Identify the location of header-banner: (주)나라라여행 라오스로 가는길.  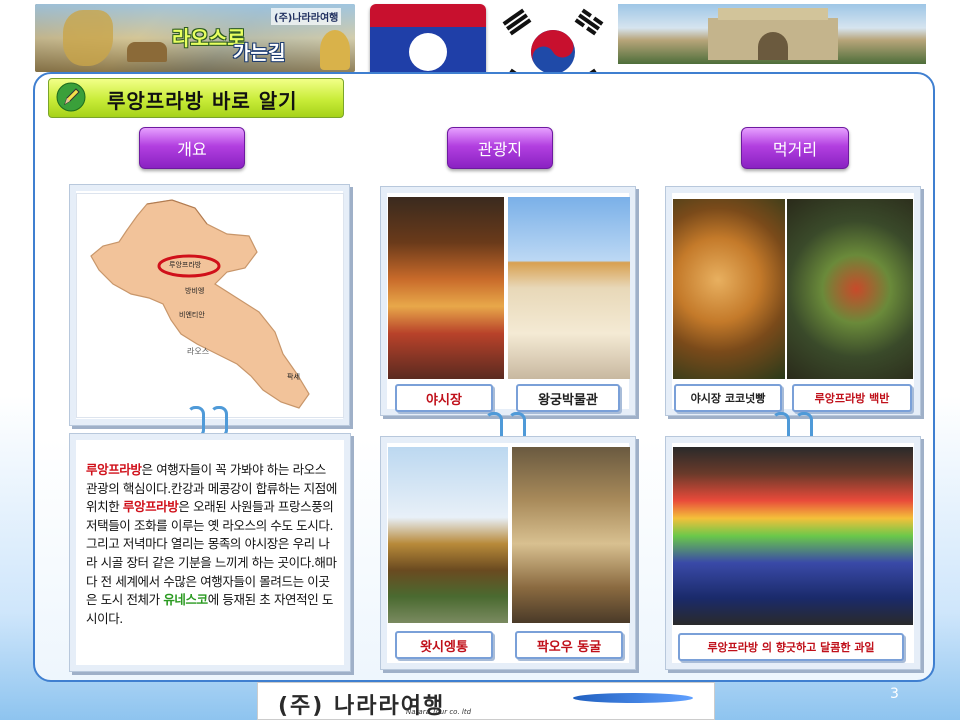
(195, 38).